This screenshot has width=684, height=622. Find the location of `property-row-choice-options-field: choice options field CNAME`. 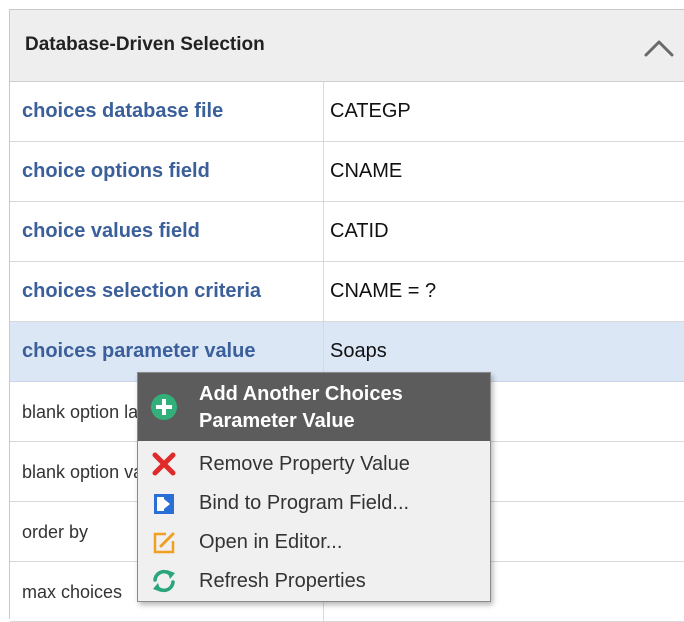

property-row-choice-options-field: choice options field CNAME is located at coordinates (347, 172).